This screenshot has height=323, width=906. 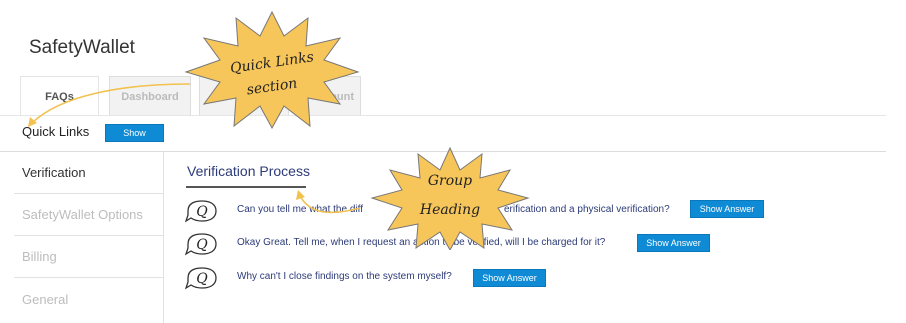 What do you see at coordinates (450, 181) in the screenshot?
I see `callout-group-line1: Group` at bounding box center [450, 181].